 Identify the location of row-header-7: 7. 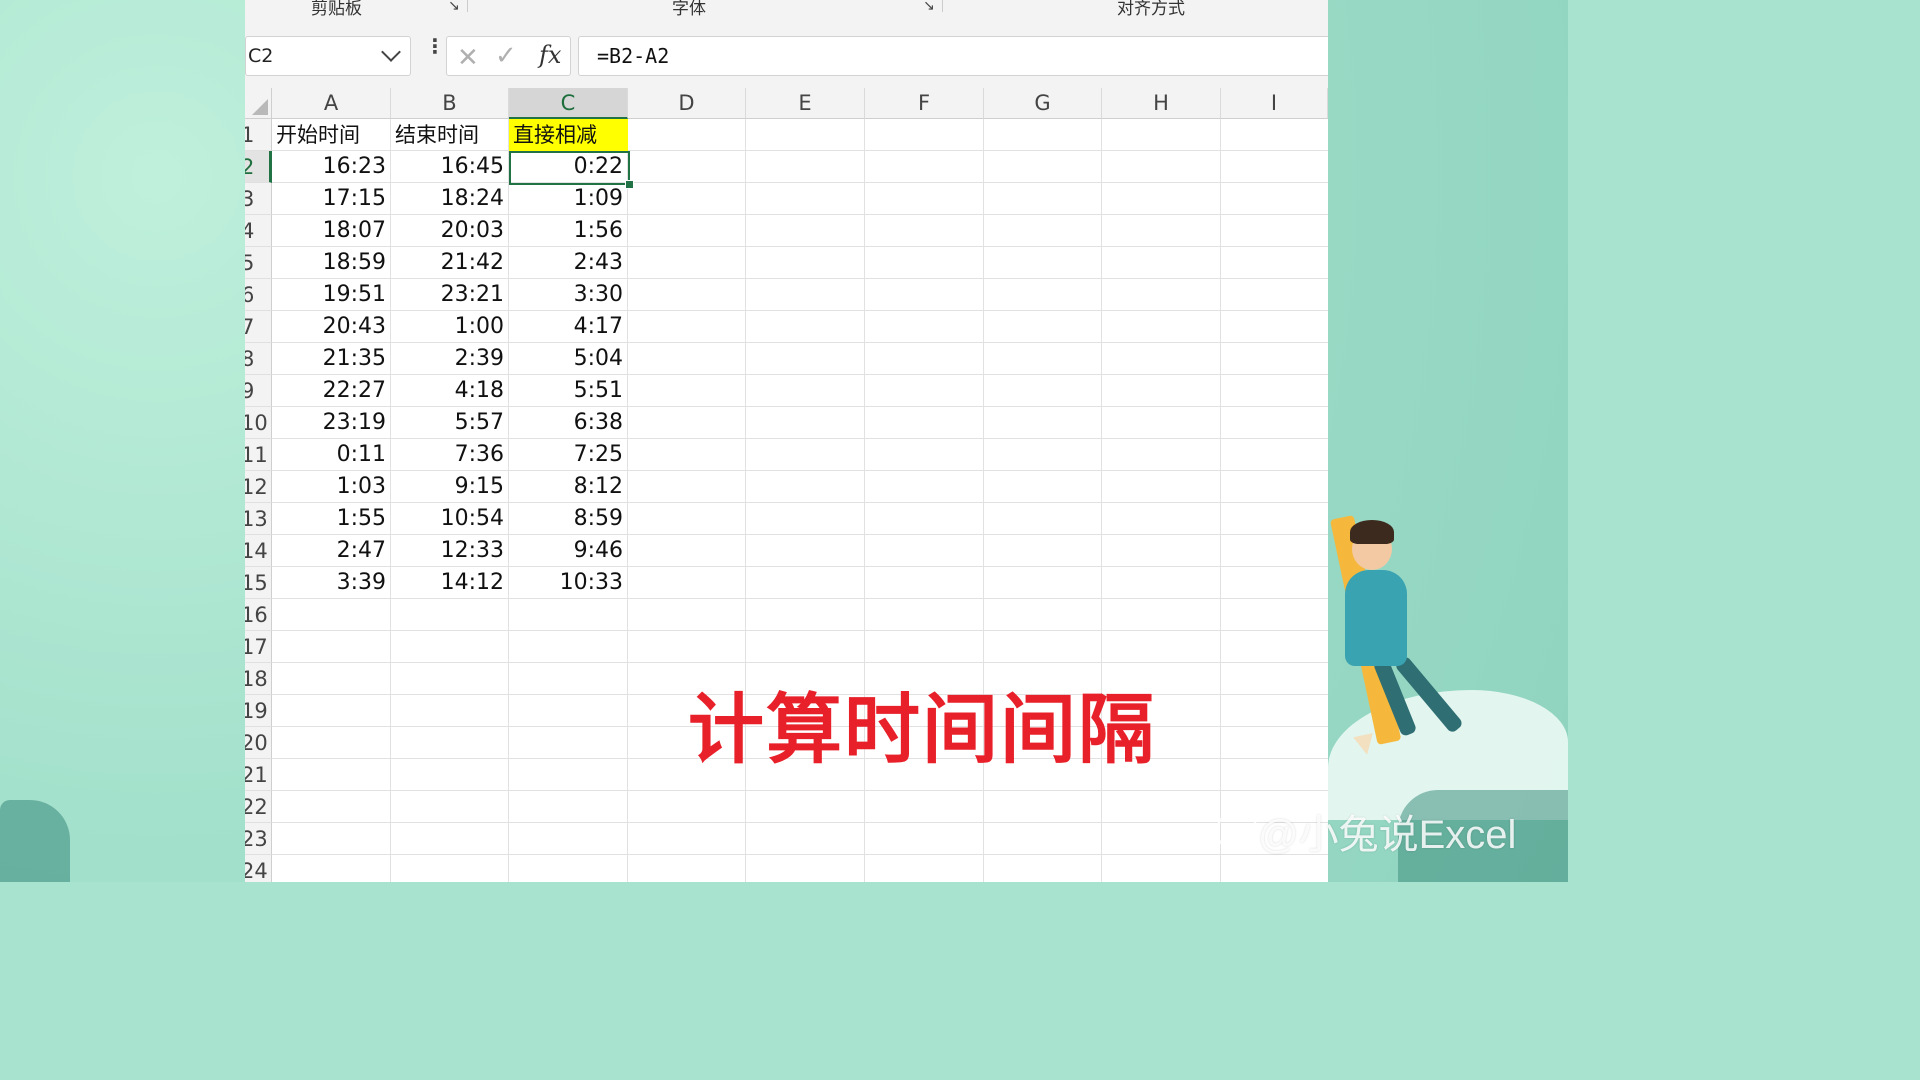
(258, 327).